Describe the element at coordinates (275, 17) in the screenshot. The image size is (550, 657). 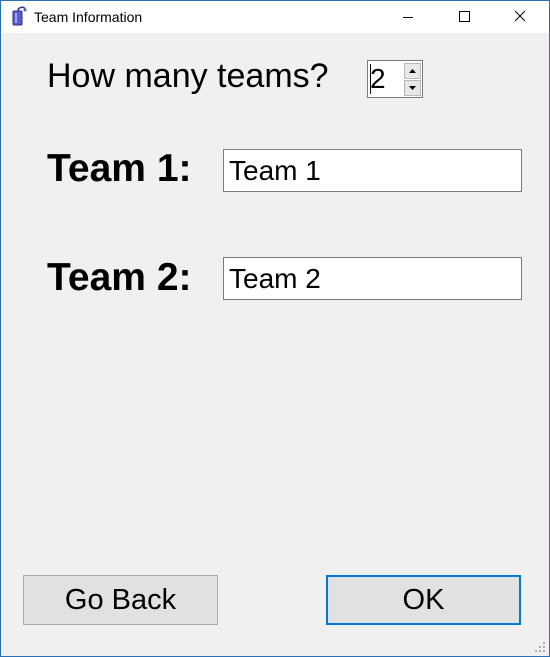
I see `title-bar: Team Information` at that location.